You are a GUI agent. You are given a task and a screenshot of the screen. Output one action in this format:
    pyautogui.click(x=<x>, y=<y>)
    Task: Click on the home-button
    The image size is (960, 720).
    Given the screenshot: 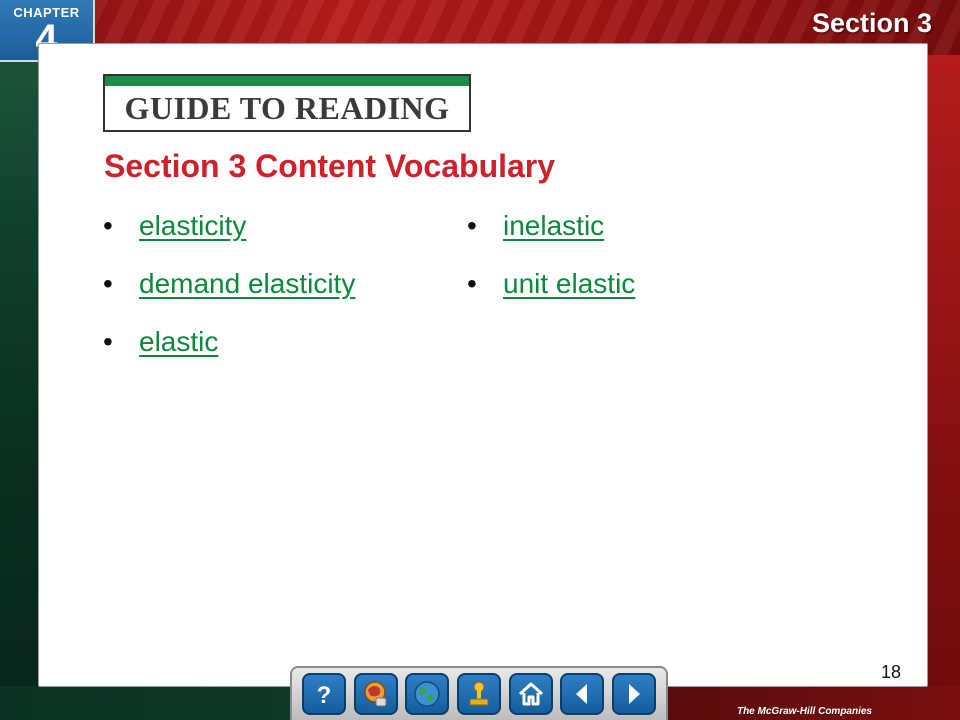 What is the action you would take?
    pyautogui.click(x=530, y=694)
    